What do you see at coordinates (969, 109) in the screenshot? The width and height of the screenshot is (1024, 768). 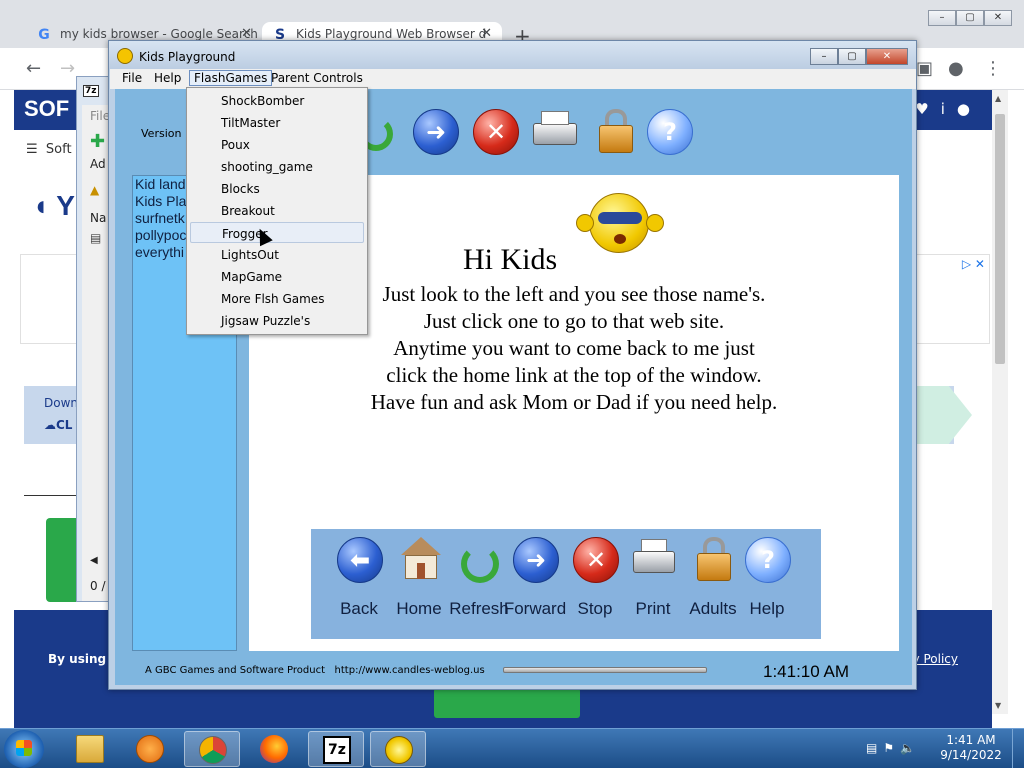 I see `user-icon: ●` at bounding box center [969, 109].